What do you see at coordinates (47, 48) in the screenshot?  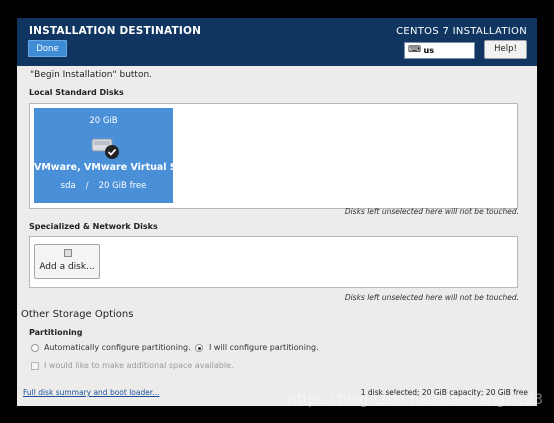 I see `done-button: Done` at bounding box center [47, 48].